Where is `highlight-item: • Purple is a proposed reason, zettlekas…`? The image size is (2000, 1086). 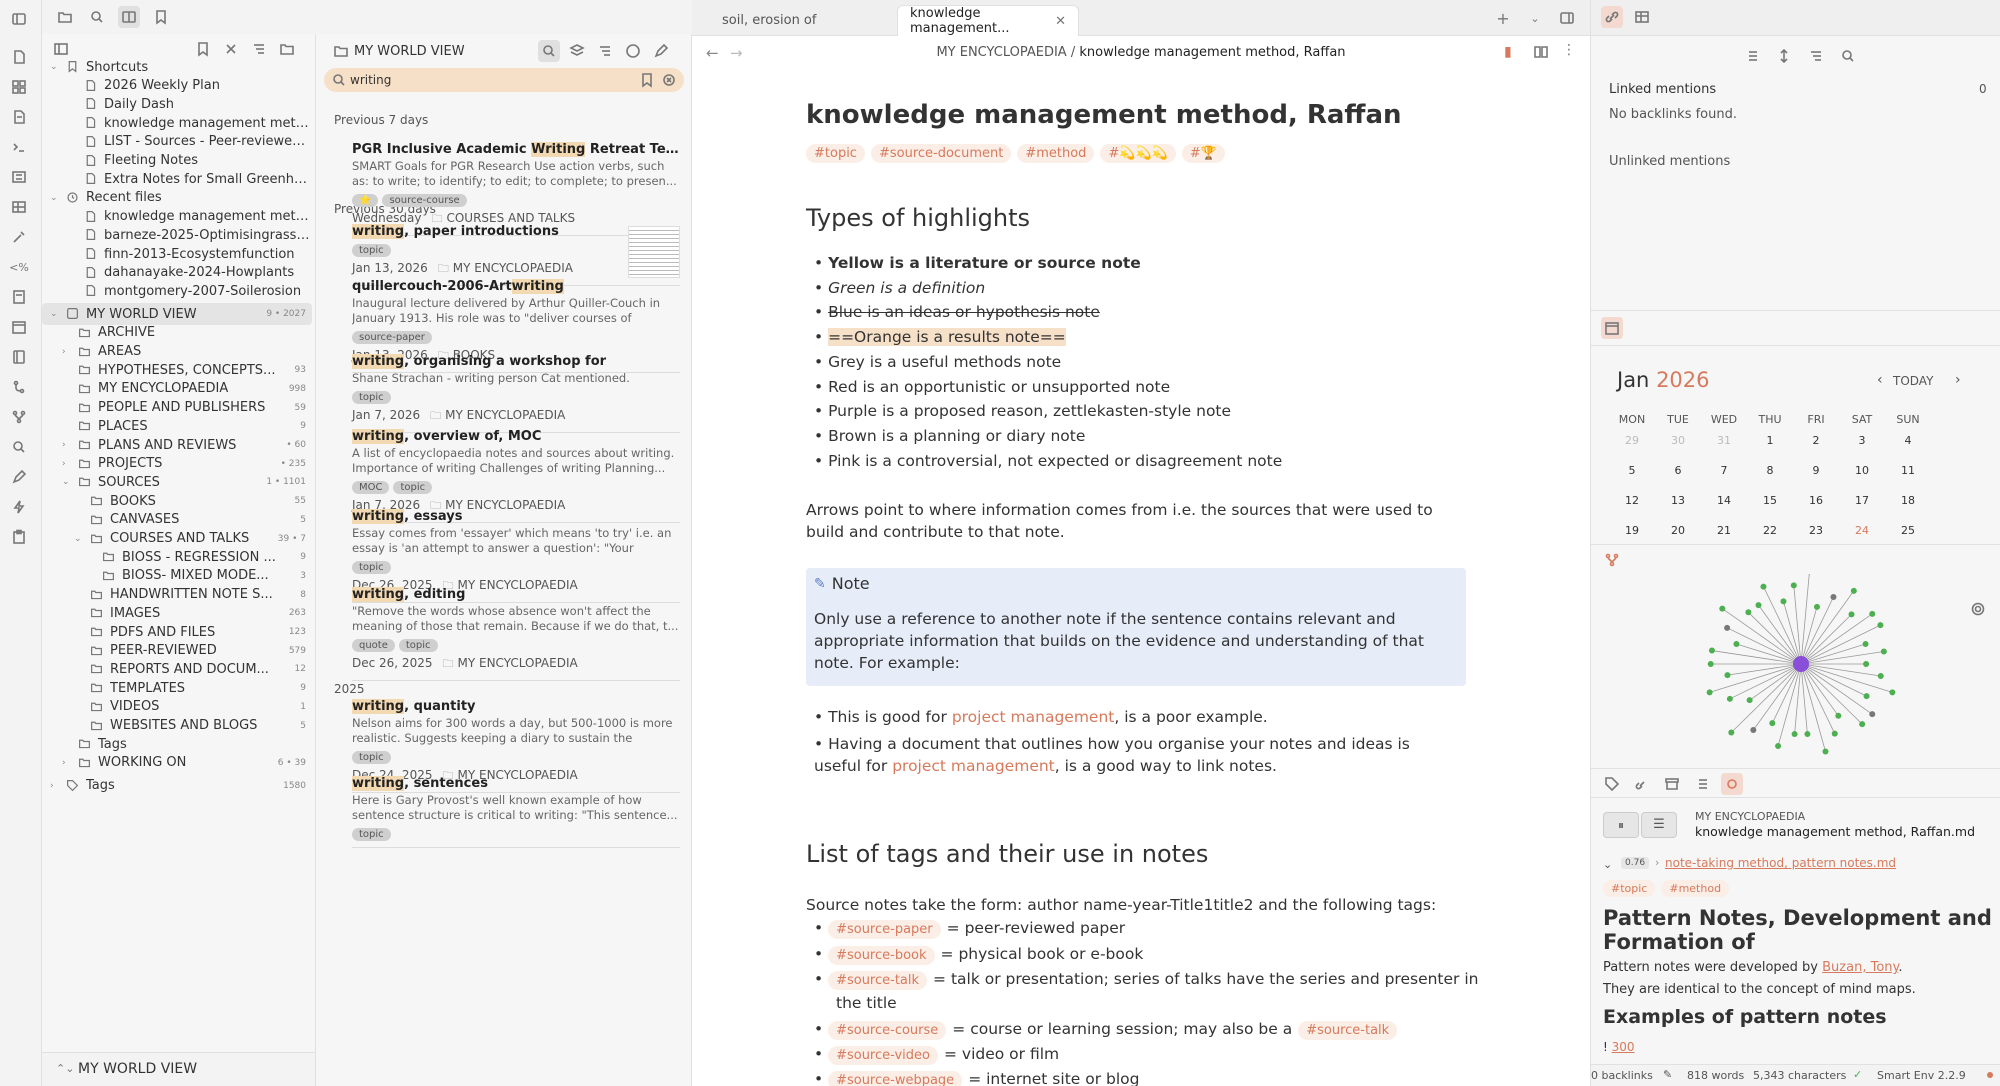
highlight-item: • Purple is a proposed reason, zettlekas… is located at coordinates (1022, 411).